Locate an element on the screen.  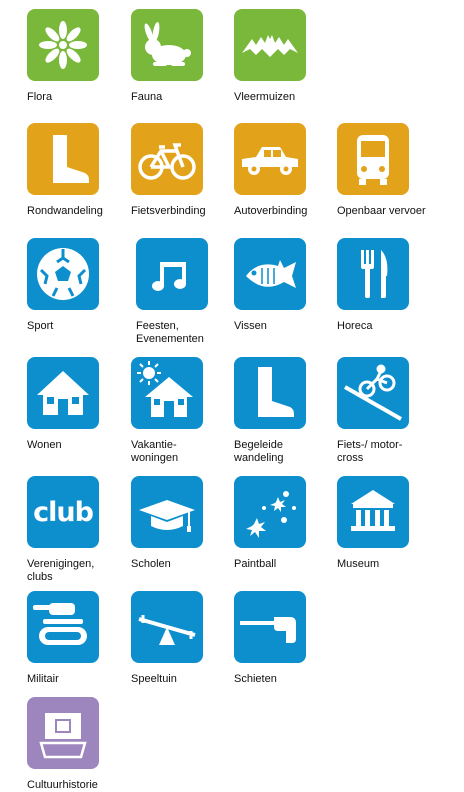
icon-tile: Rondwandeling is located at coordinates (82, 170).